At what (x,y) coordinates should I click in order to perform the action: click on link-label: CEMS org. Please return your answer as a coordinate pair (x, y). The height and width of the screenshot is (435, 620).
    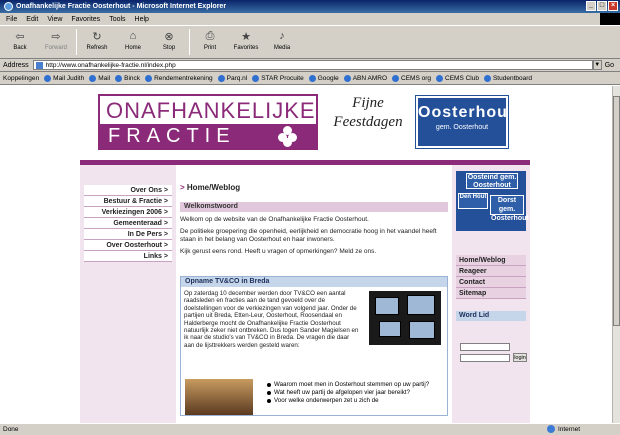
    Looking at the image, I should click on (416, 78).